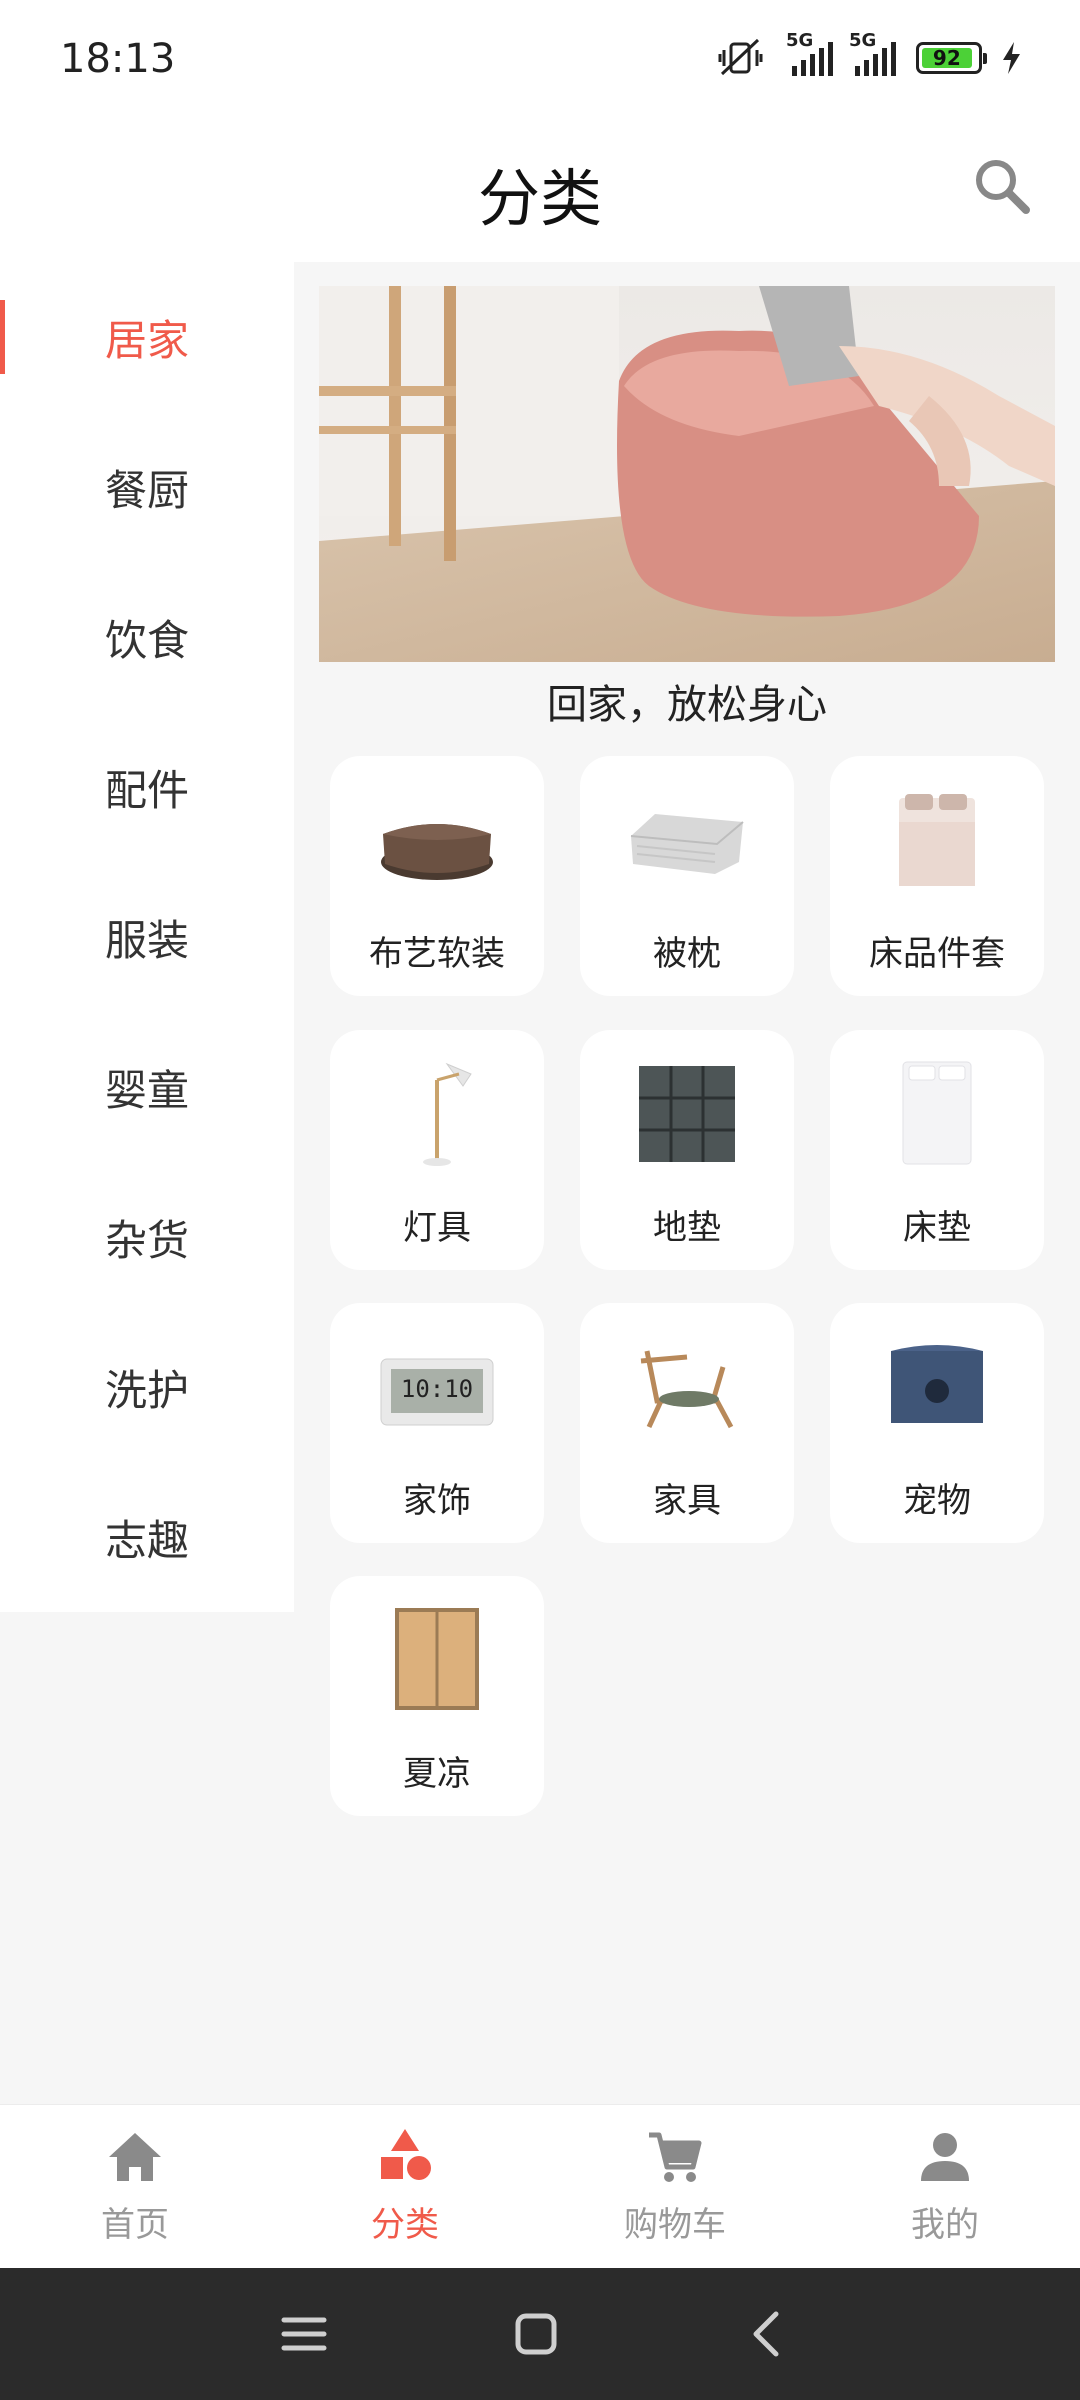 The width and height of the screenshot is (1080, 2400). Describe the element at coordinates (687, 1389) in the screenshot. I see `lounge-chair-icon` at that location.